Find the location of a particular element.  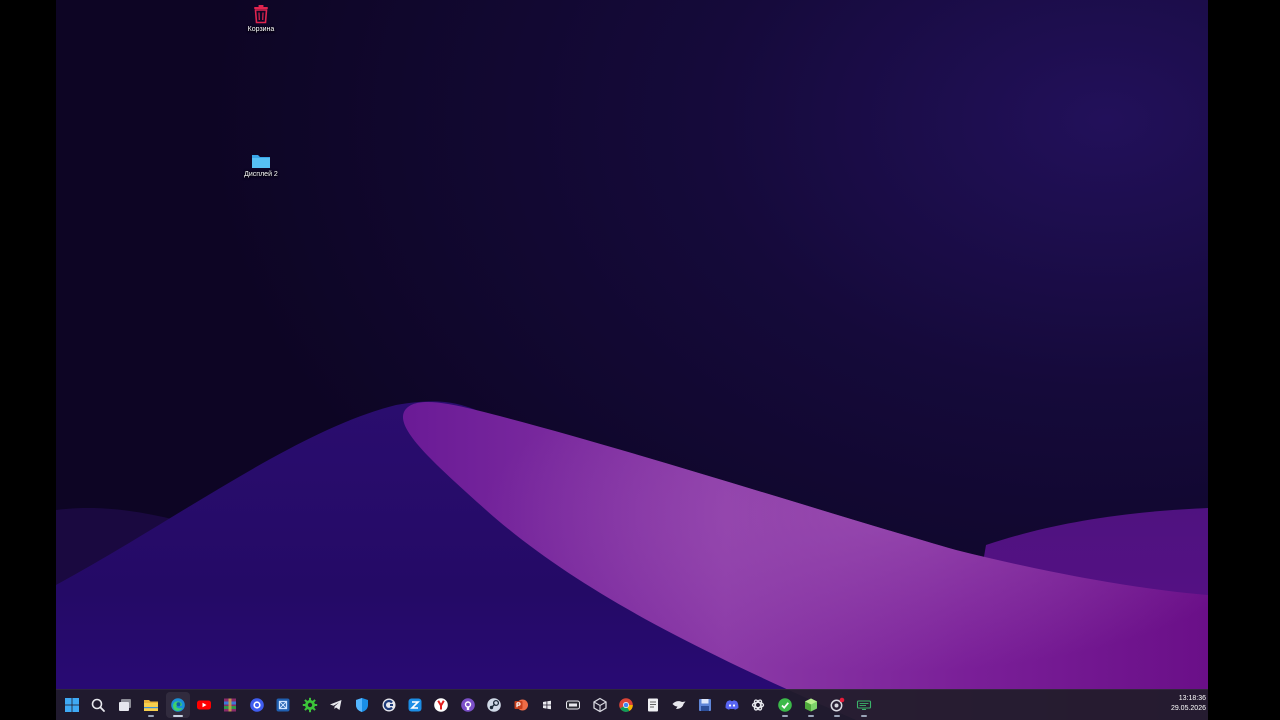

recycle-bin-shortcut: Корзина is located at coordinates (261, 18).